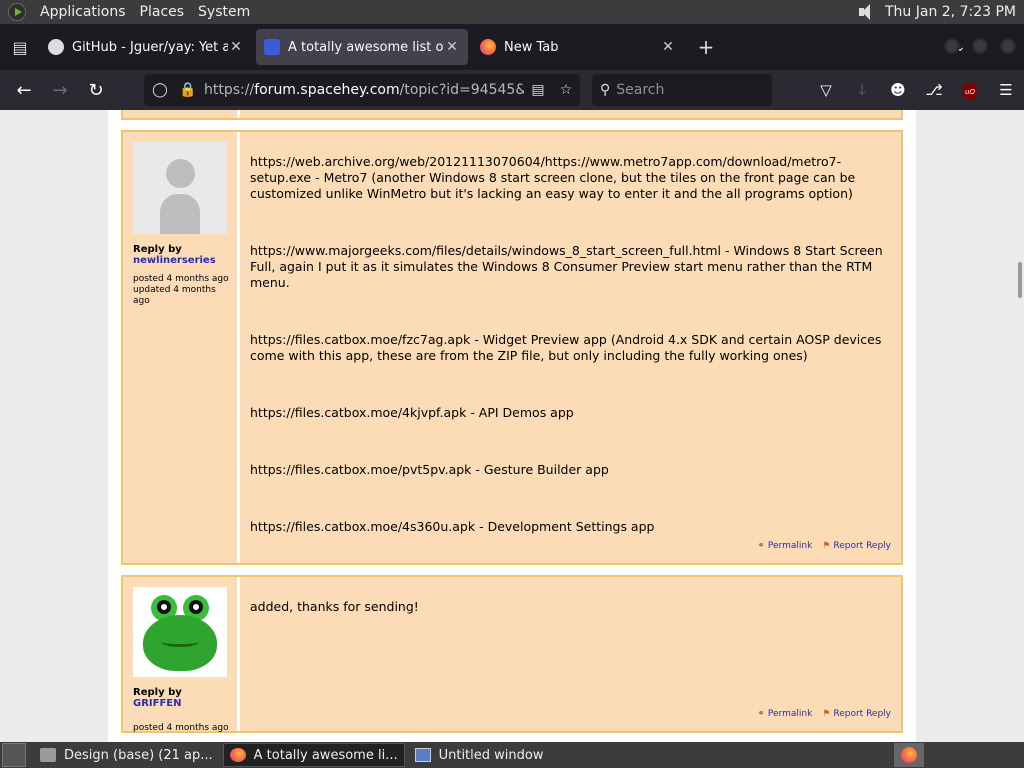 The image size is (1024, 768). What do you see at coordinates (970, 90) in the screenshot?
I see `ublock-origin-icon: uO` at bounding box center [970, 90].